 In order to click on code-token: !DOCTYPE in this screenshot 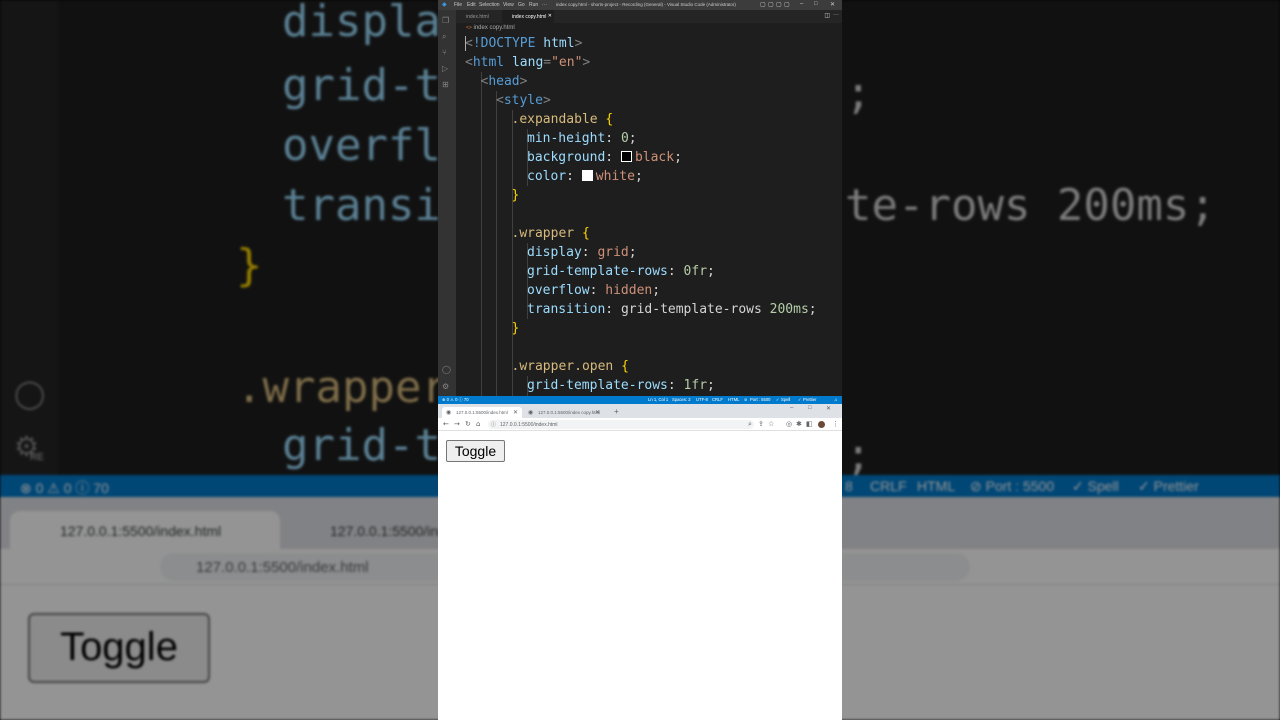, I will do `click(504, 43)`.